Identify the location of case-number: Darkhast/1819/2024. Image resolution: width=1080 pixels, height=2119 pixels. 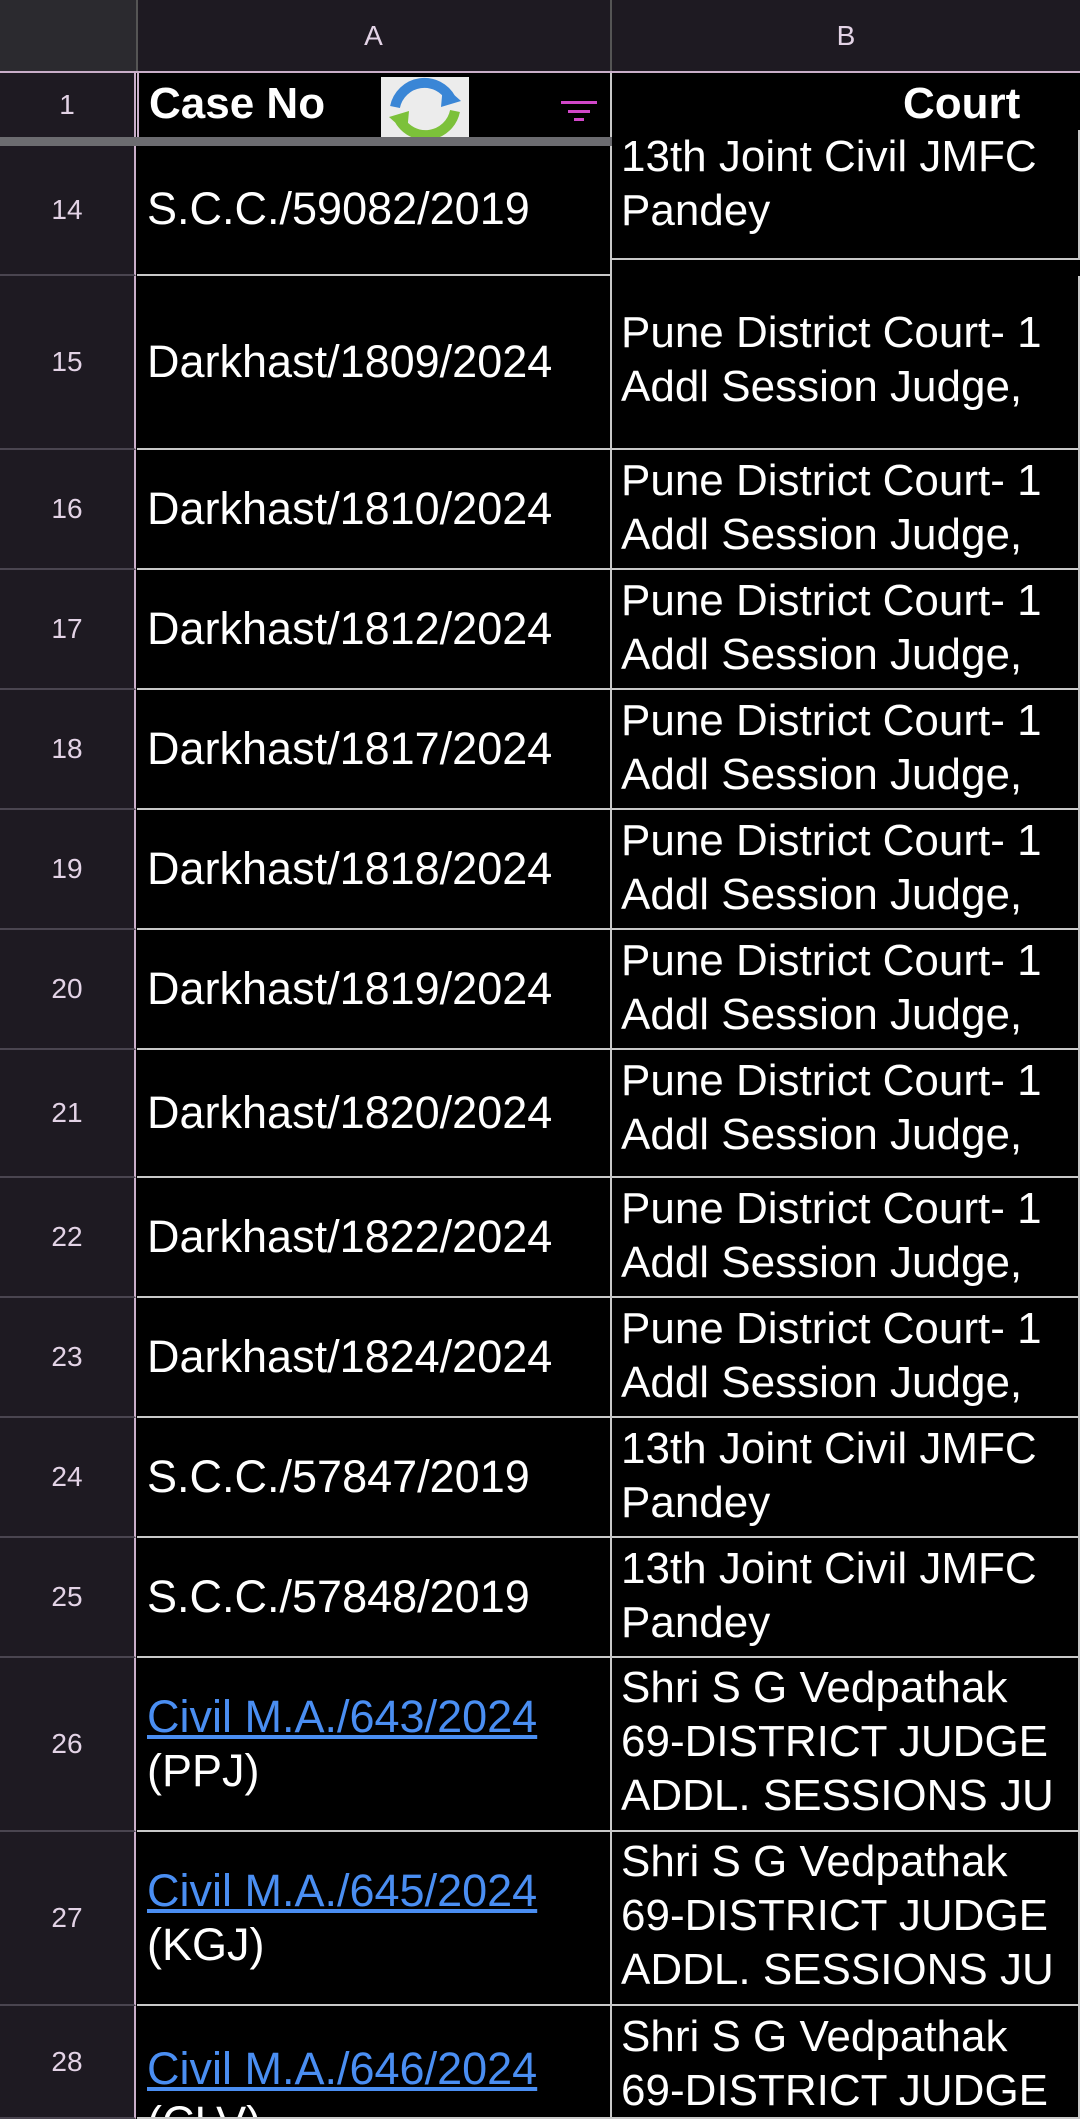
(350, 988).